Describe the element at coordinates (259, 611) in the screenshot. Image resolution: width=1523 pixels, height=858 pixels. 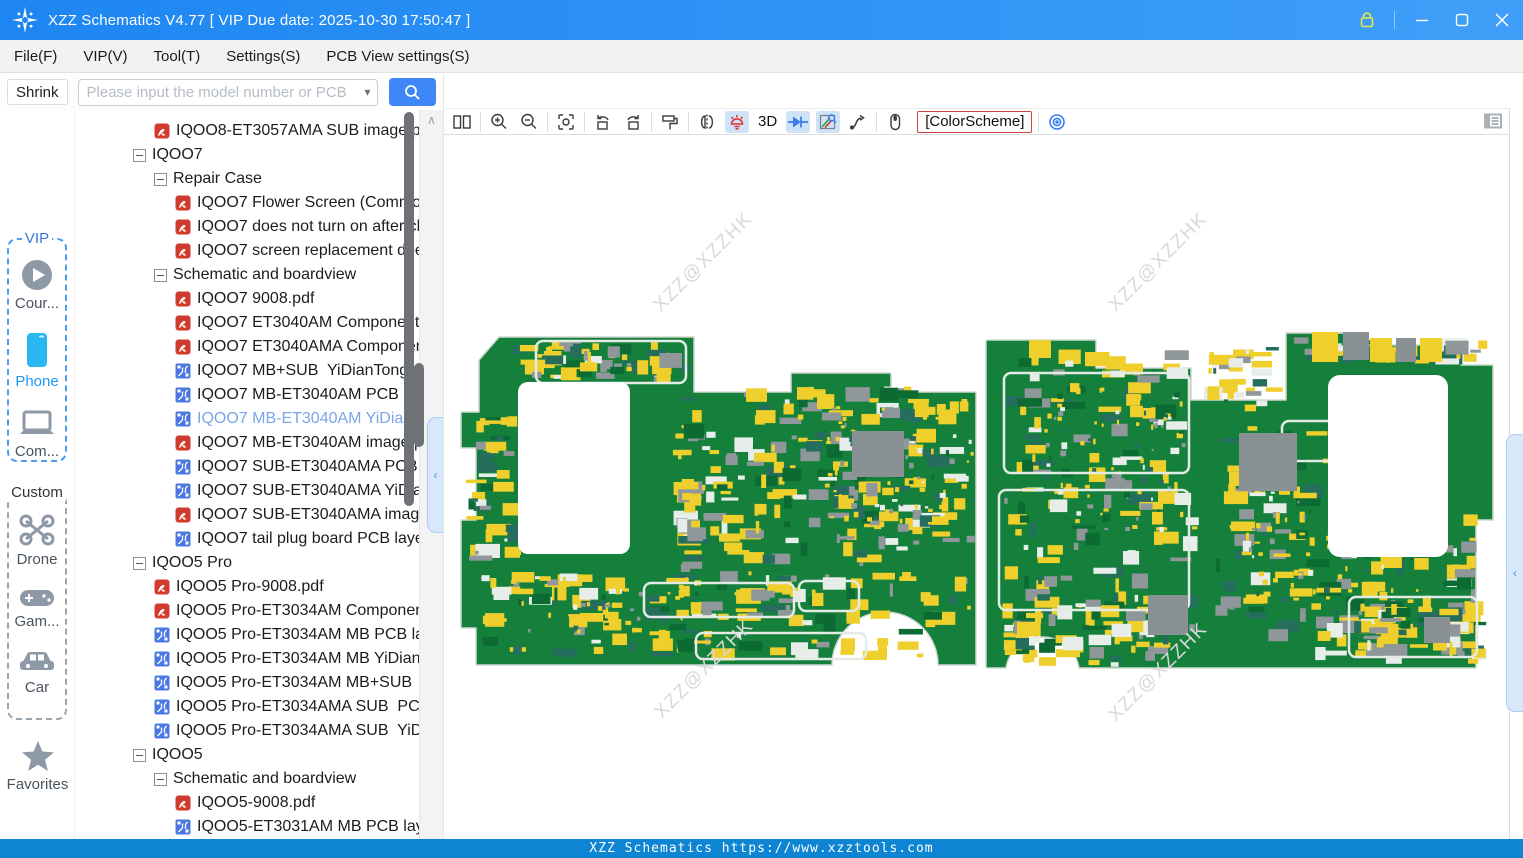
I see `tree-file-row: IQOO5 Pro-ET3034AM Component` at that location.